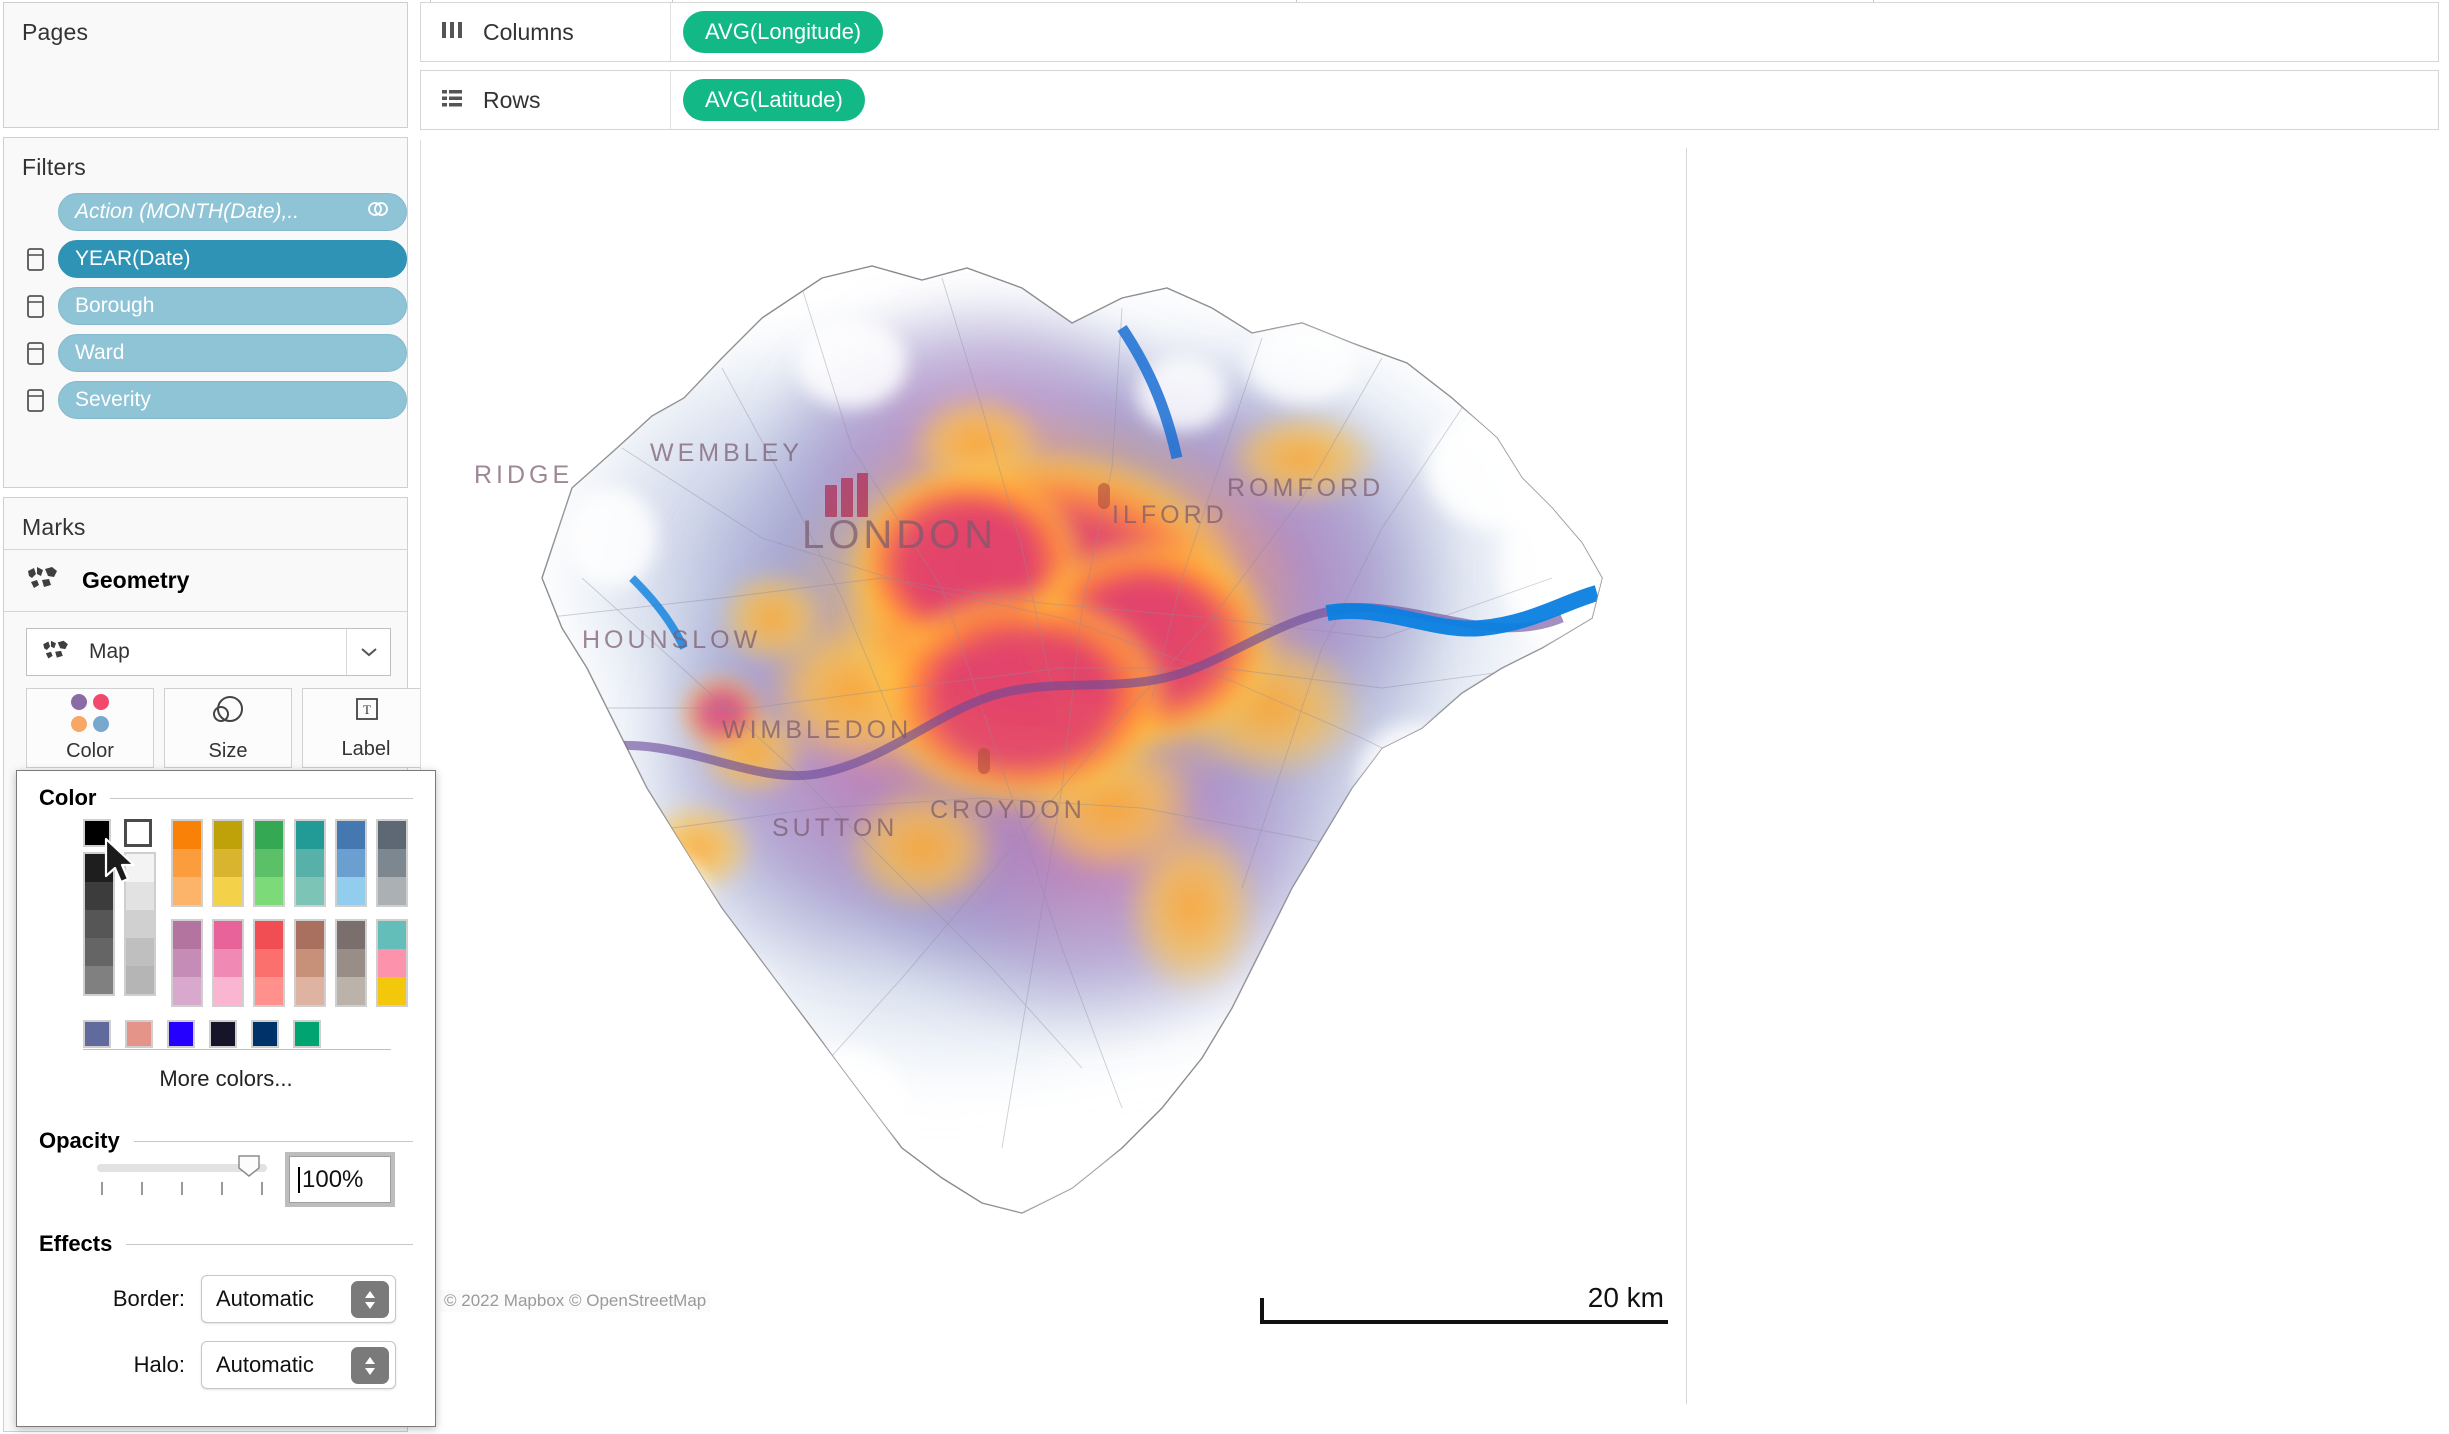  I want to click on filter-pill-action-label: Action (MONTH(Date),.., so click(187, 211).